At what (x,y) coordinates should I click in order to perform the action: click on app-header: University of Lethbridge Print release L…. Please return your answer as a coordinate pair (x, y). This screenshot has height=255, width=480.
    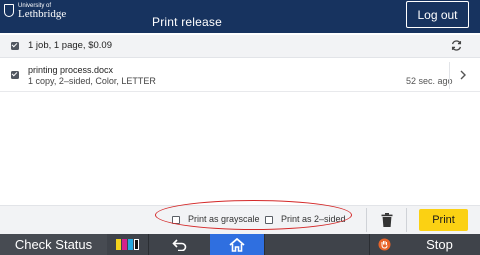
    Looking at the image, I should click on (240, 16).